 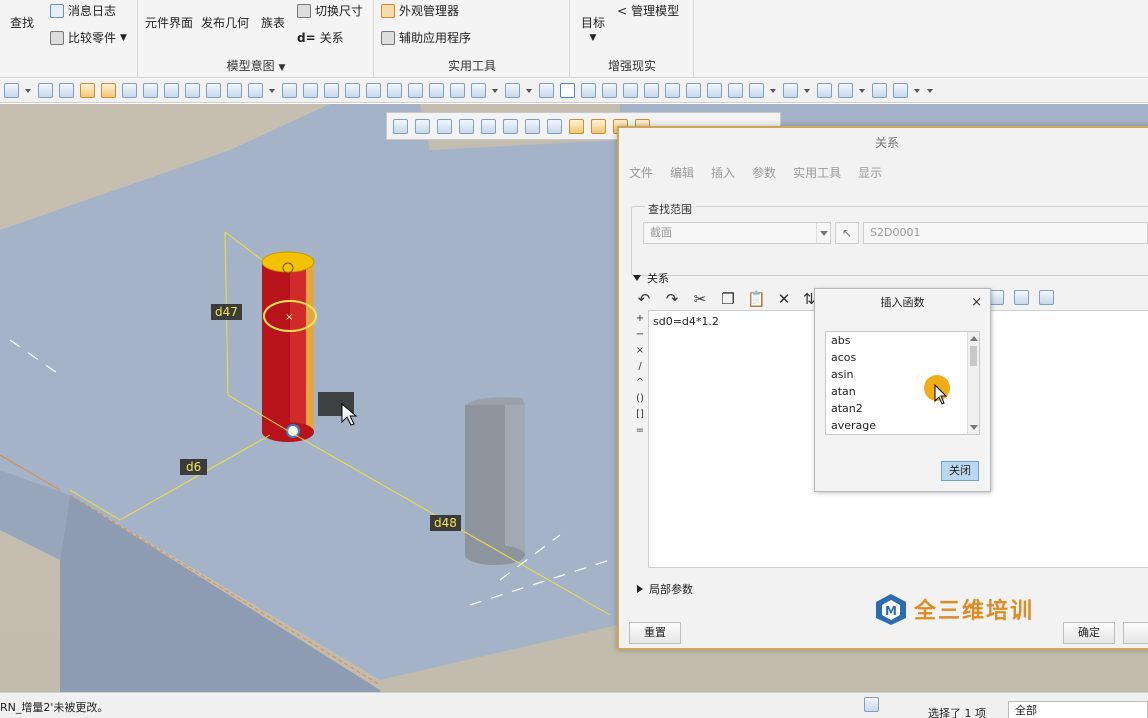 What do you see at coordinates (478, 90) in the screenshot?
I see `rib-icon` at bounding box center [478, 90].